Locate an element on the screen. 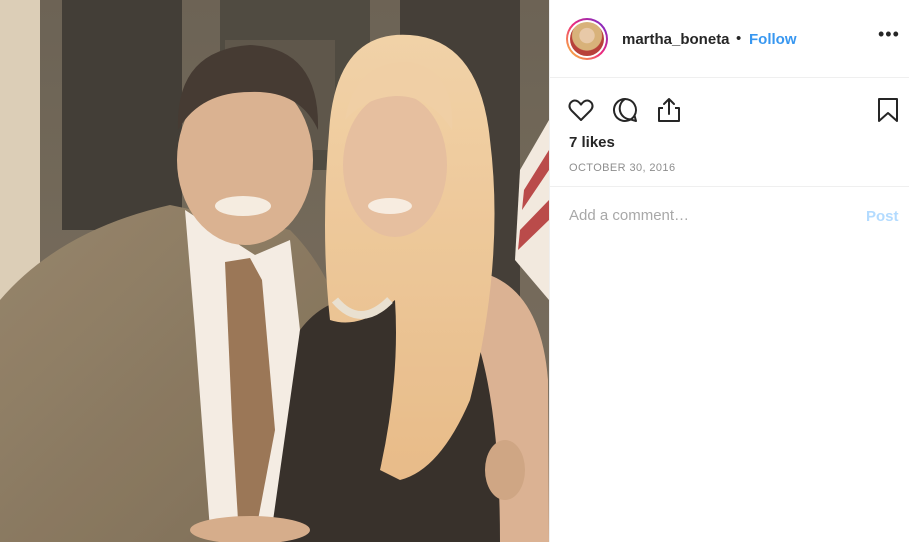 This screenshot has width=909, height=542. avatar is located at coordinates (587, 39).